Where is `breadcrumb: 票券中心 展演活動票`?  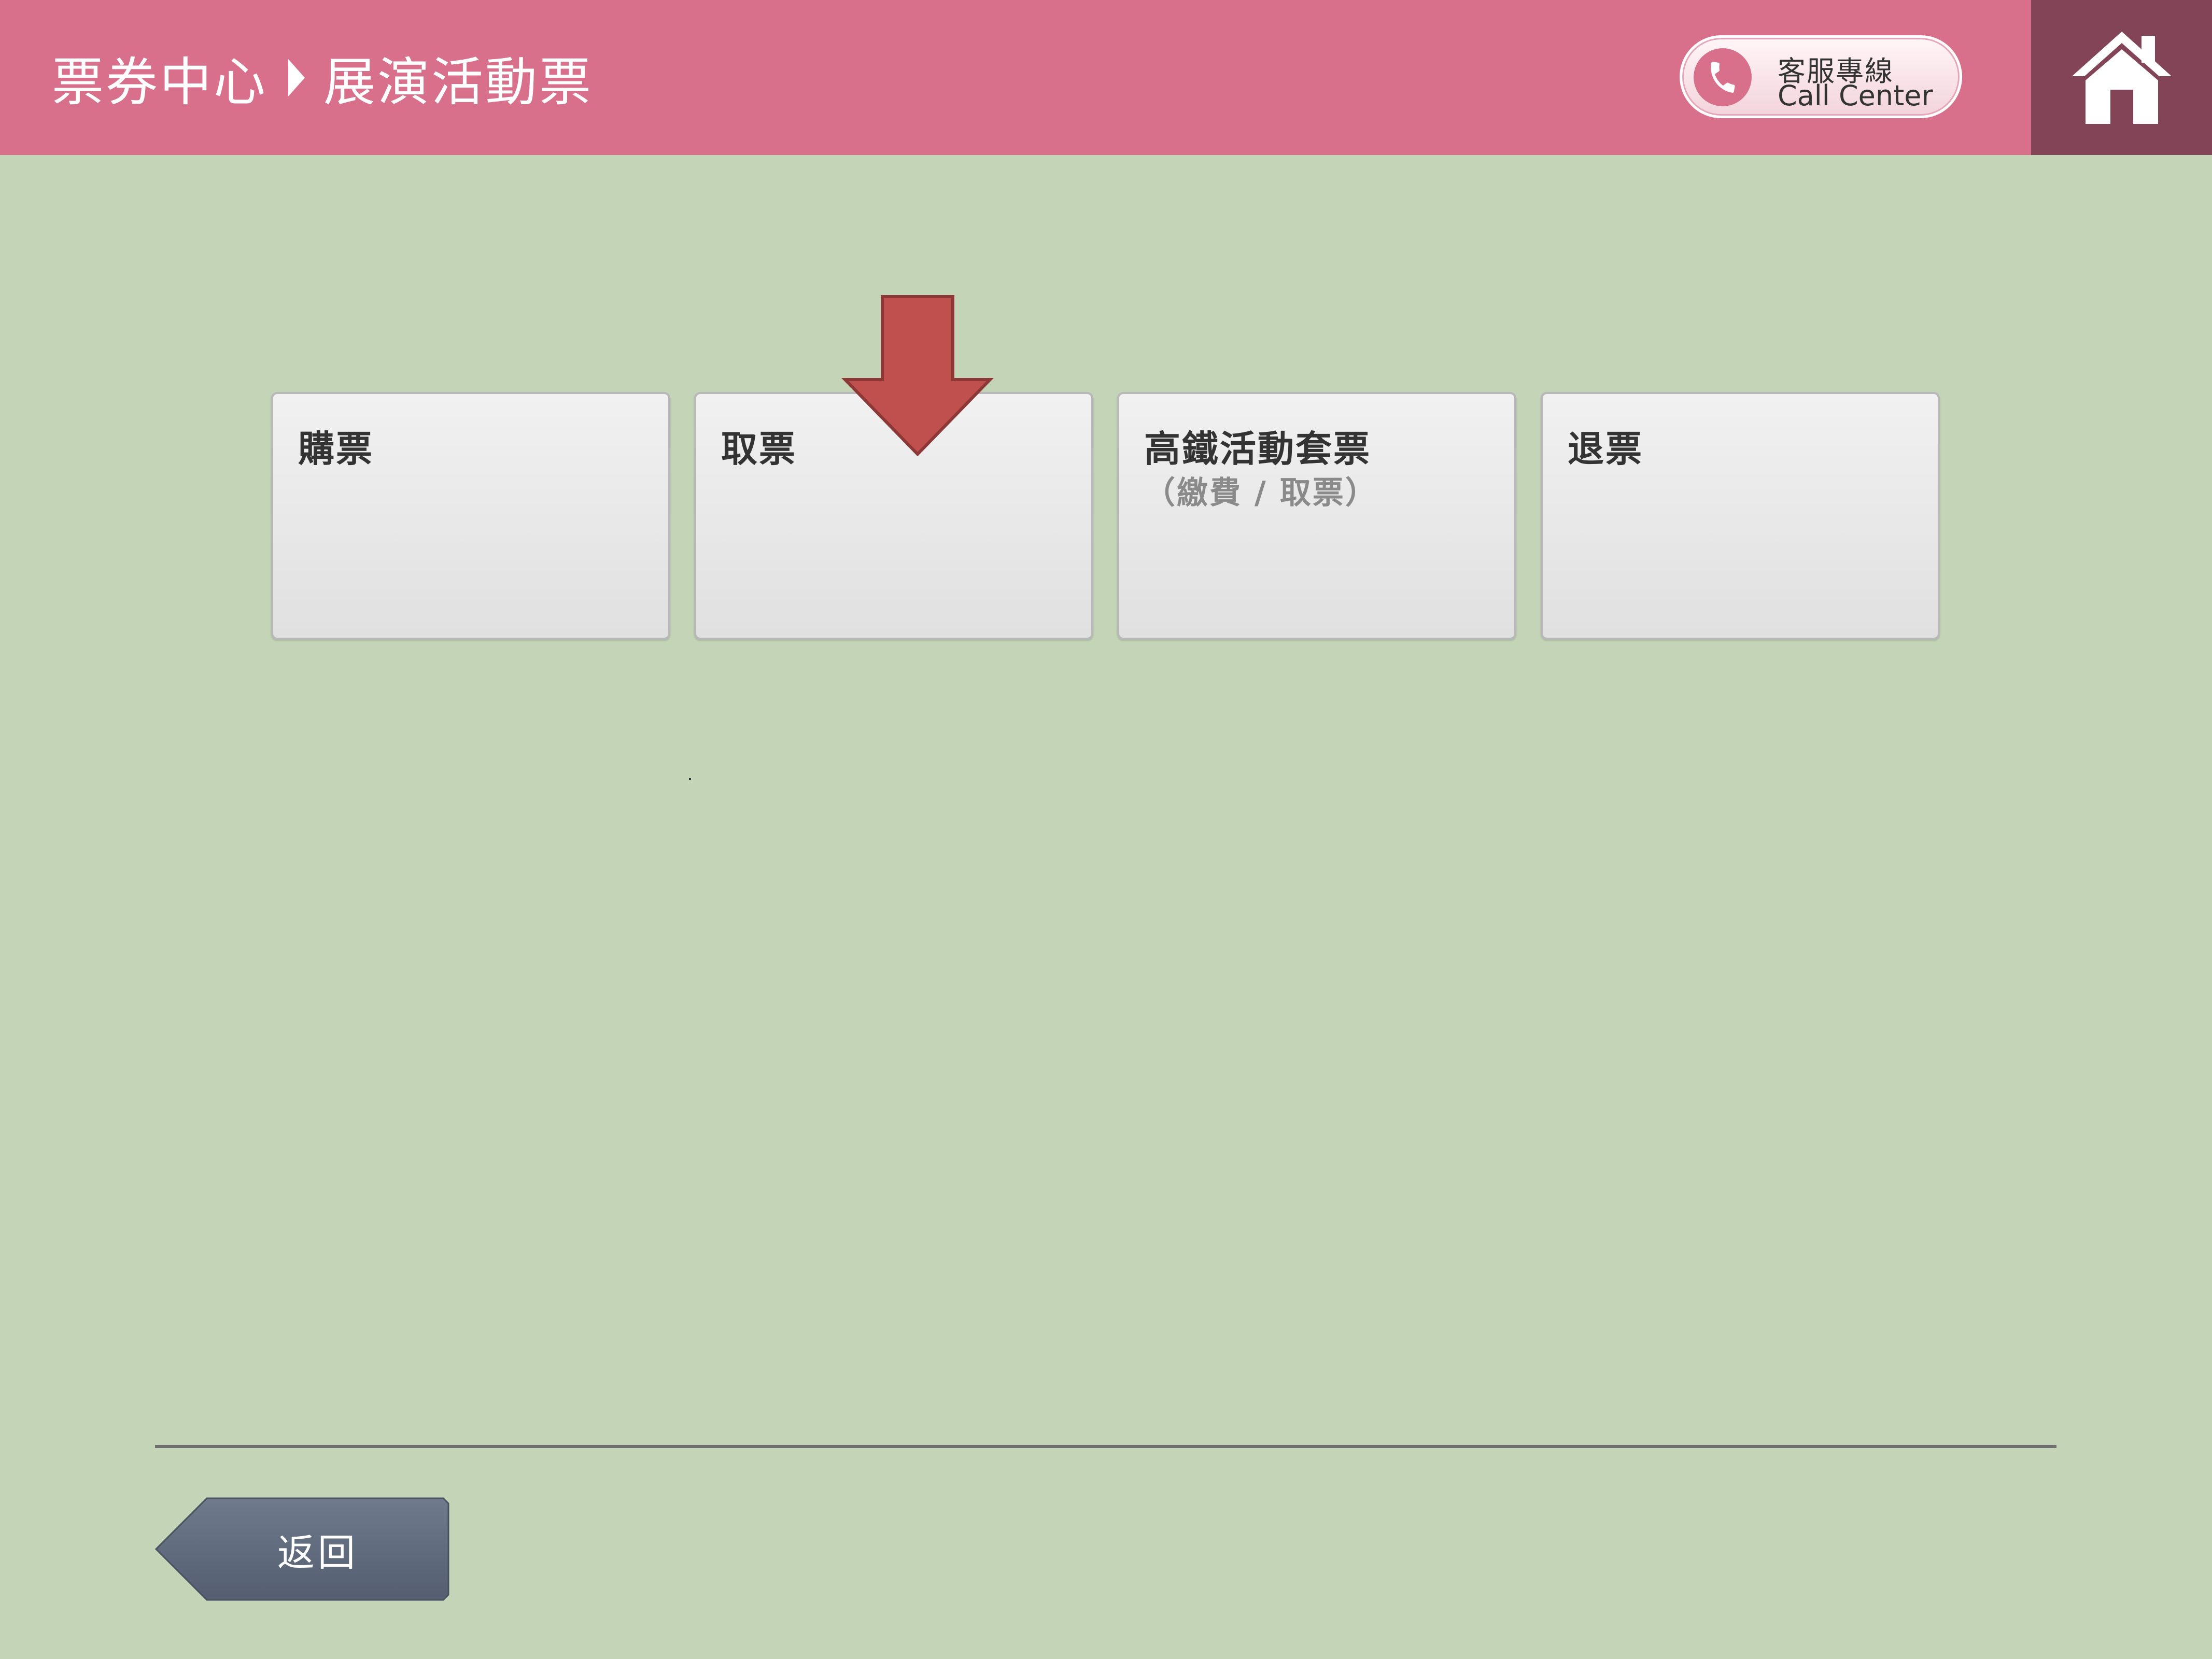
breadcrumb: 票券中心 展演活動票 is located at coordinates (322, 77).